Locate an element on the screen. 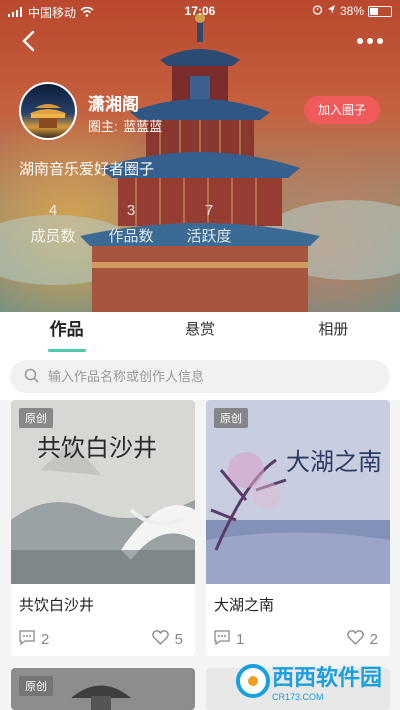  work-cover: 原创 is located at coordinates (103, 689).